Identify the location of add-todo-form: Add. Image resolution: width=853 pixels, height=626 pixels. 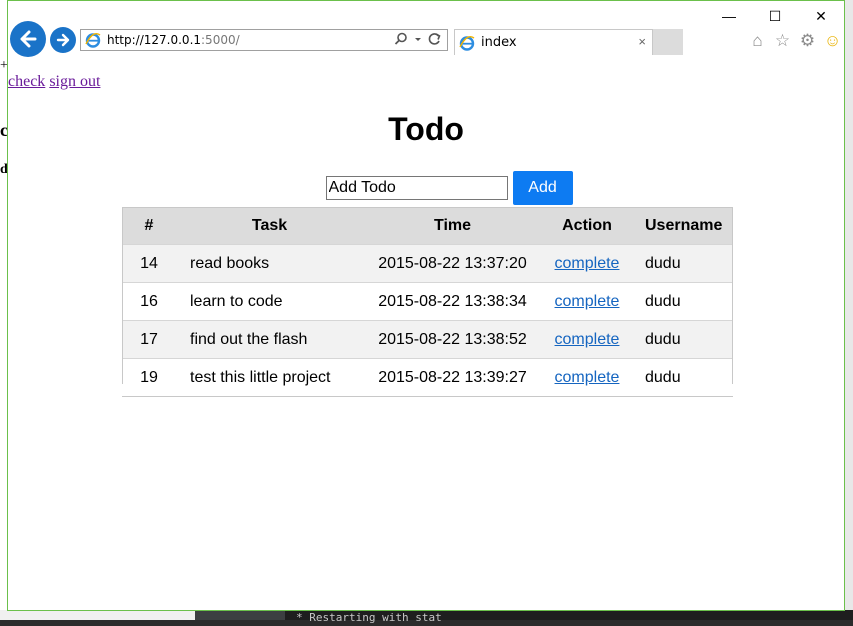
(426, 188).